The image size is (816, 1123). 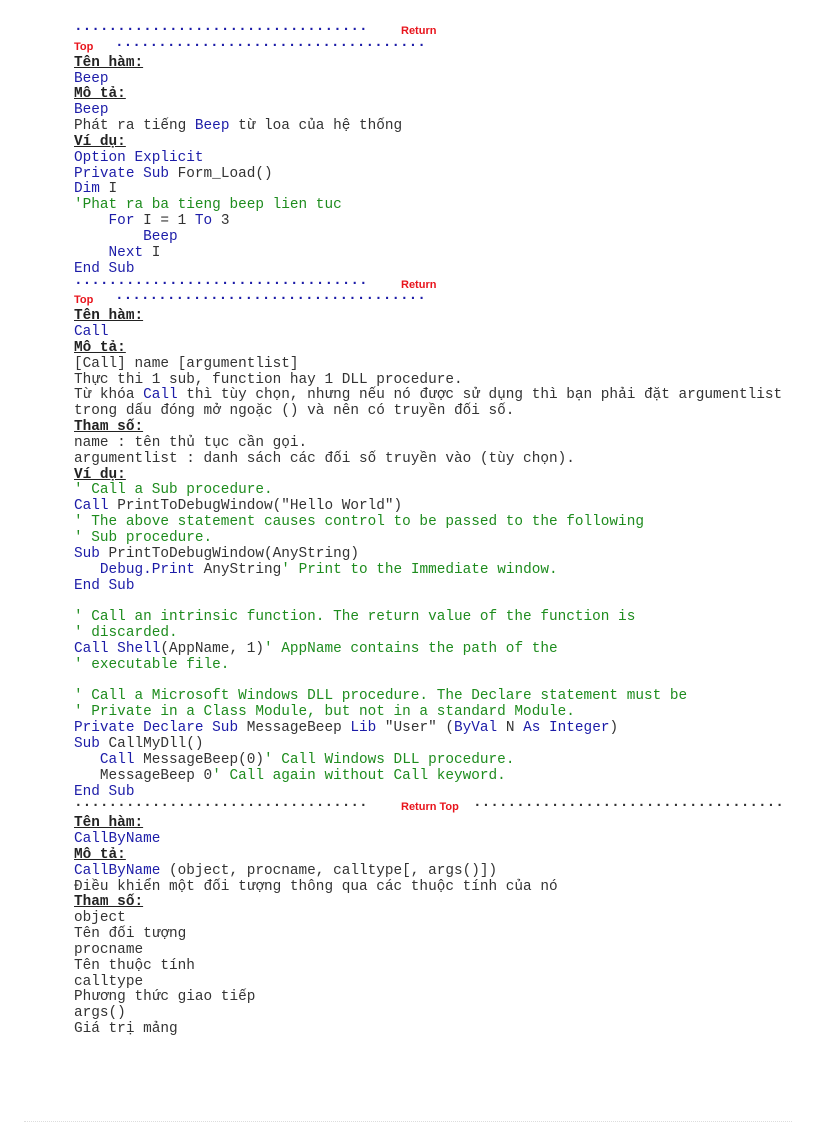 What do you see at coordinates (134, 126) in the screenshot?
I see `text-segment: Phát ra tiếng` at bounding box center [134, 126].